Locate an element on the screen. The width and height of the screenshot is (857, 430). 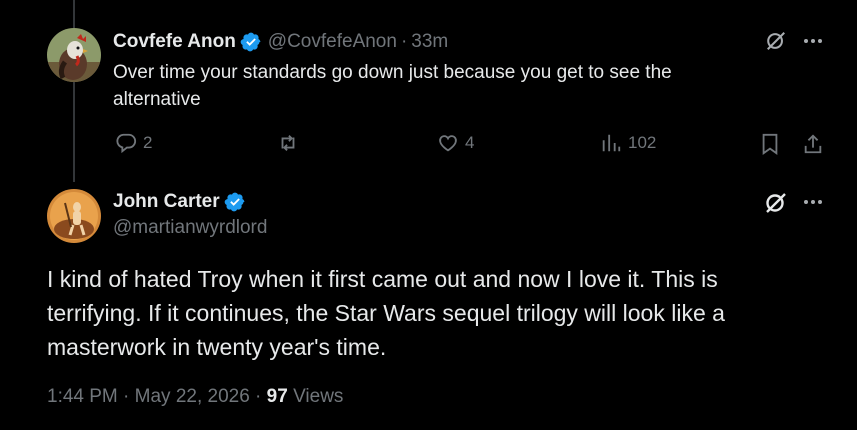
timestamp: 33m is located at coordinates (429, 42).